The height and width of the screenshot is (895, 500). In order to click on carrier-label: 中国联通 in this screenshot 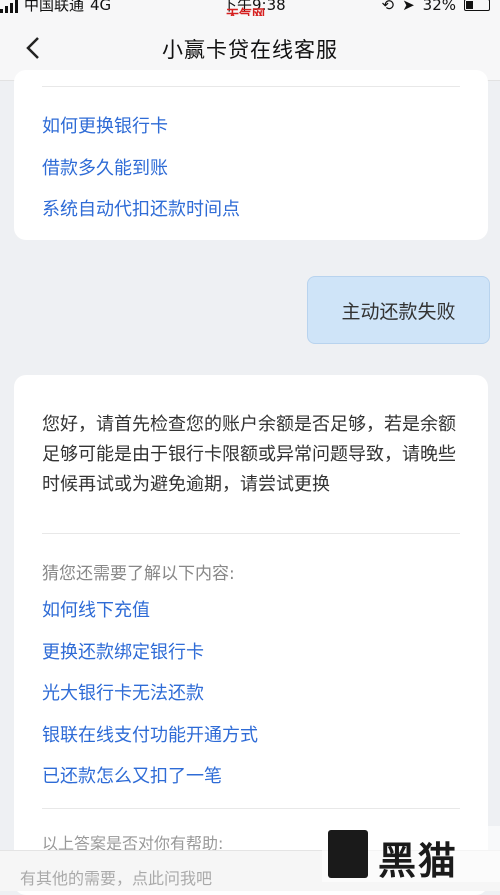, I will do `click(54, 7)`.